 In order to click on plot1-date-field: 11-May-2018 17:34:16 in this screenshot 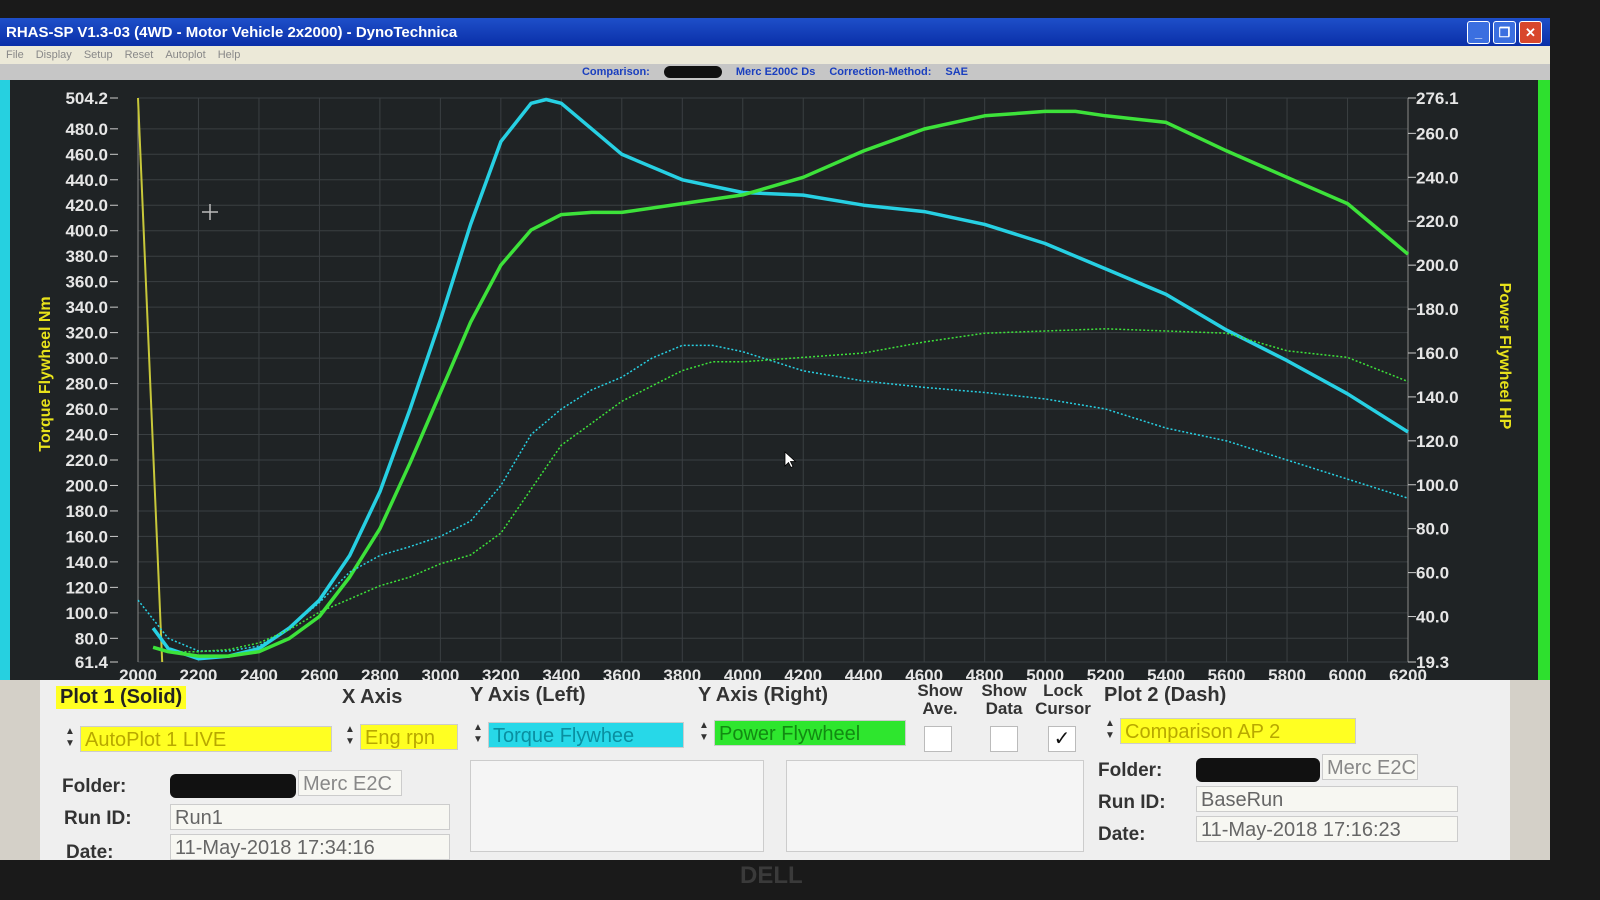, I will do `click(310, 847)`.